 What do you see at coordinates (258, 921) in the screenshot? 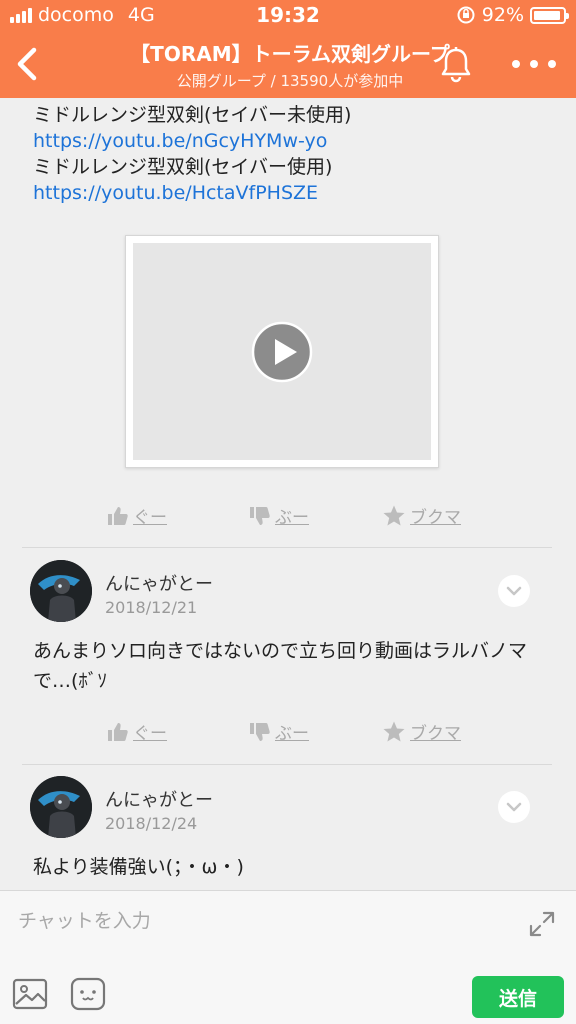
I see `chat-input` at bounding box center [258, 921].